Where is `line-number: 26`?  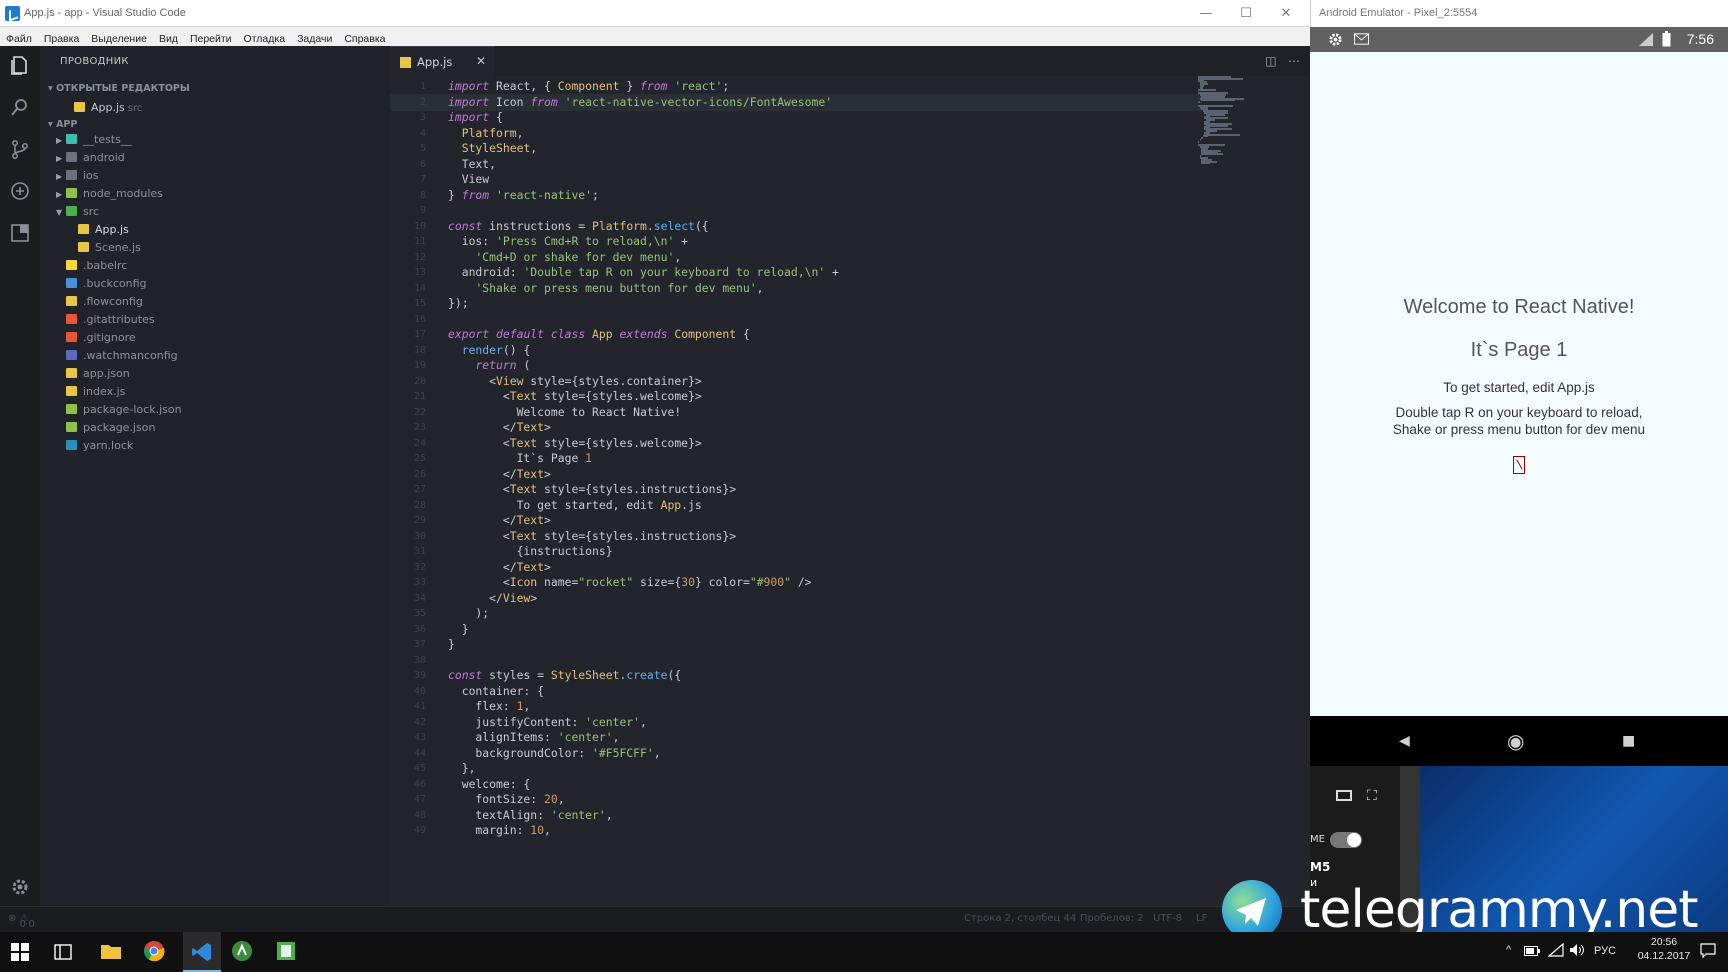
line-number: 26 is located at coordinates (419, 474).